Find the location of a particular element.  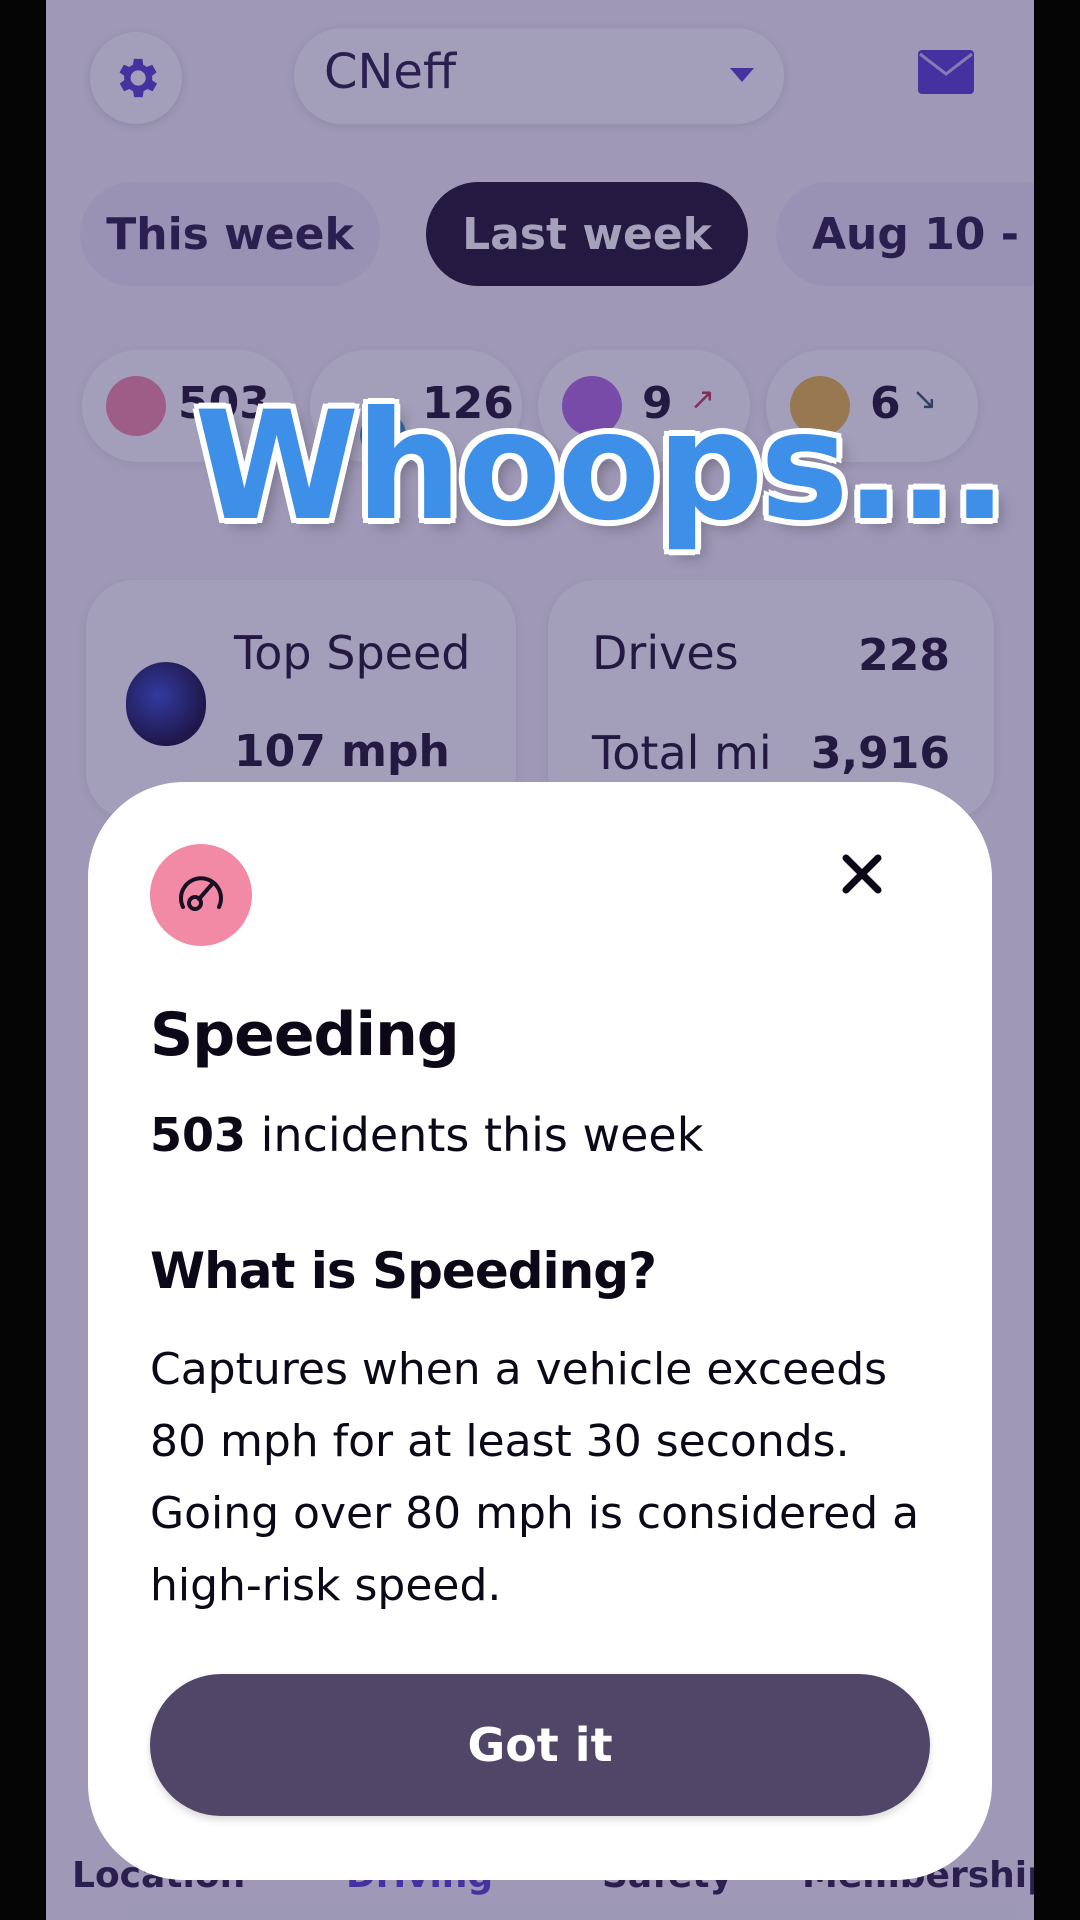

letterbox-left is located at coordinates (23, 960).